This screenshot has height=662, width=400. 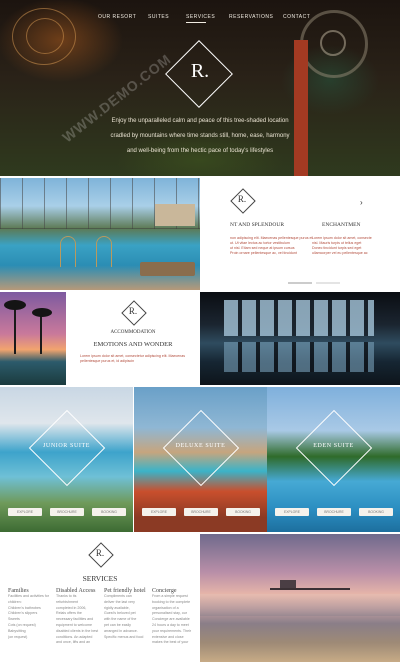 I want to click on house, so click(x=175, y=215).